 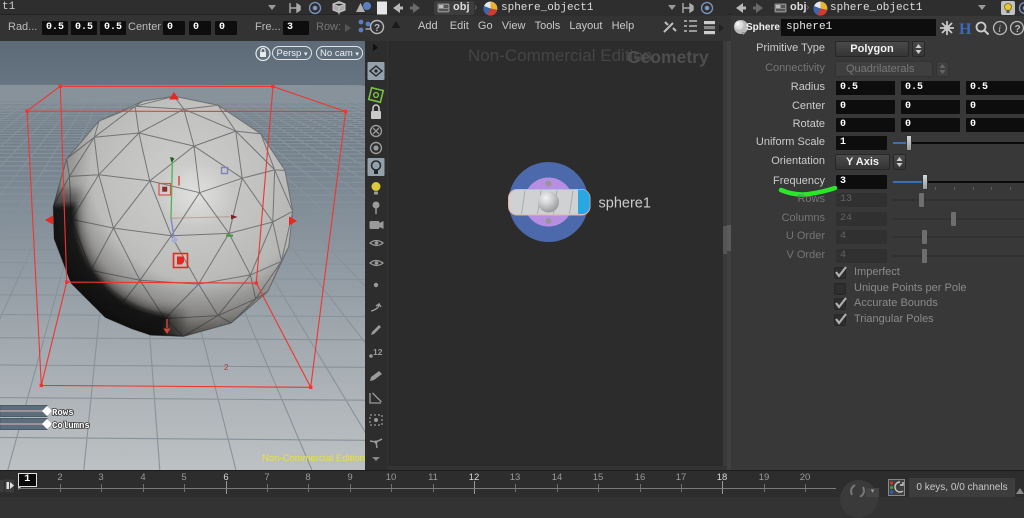 What do you see at coordinates (63, 413) in the screenshot?
I see `svg-text: Rows` at bounding box center [63, 413].